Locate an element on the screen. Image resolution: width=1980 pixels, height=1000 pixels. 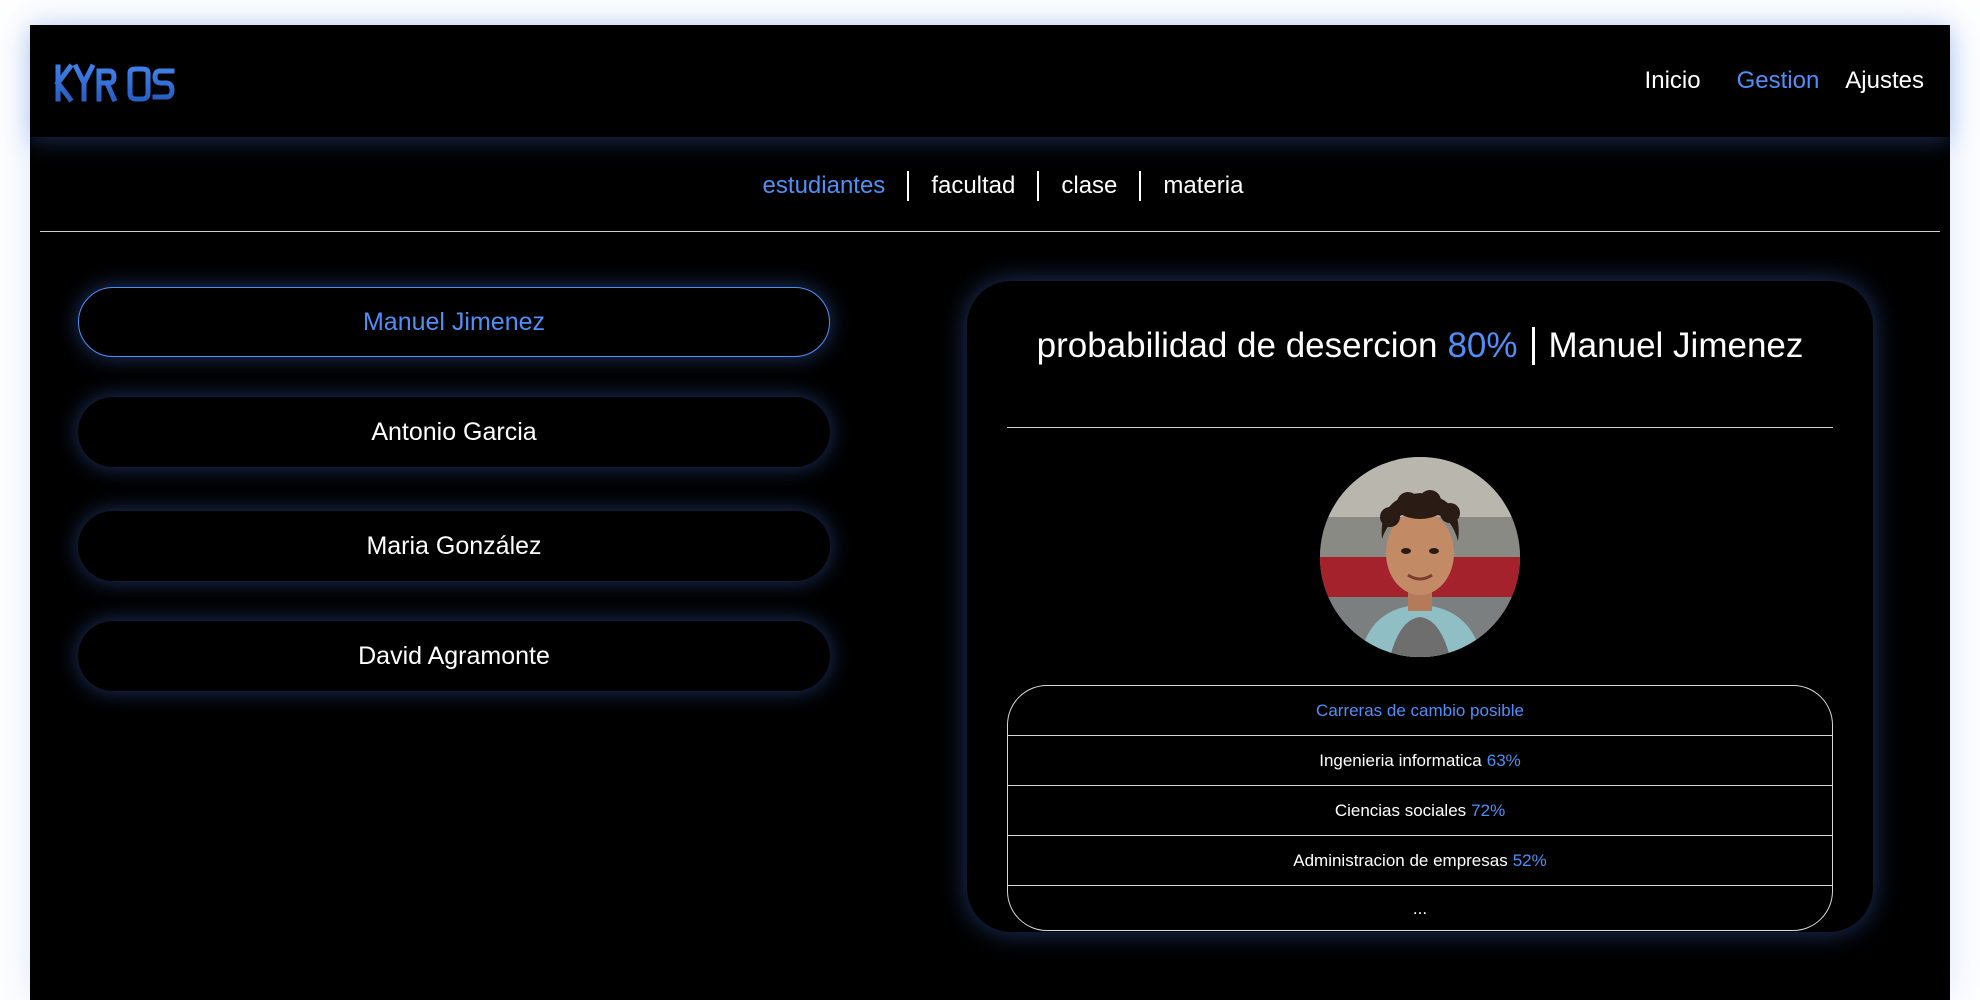
title-separator is located at coordinates (1533, 346).